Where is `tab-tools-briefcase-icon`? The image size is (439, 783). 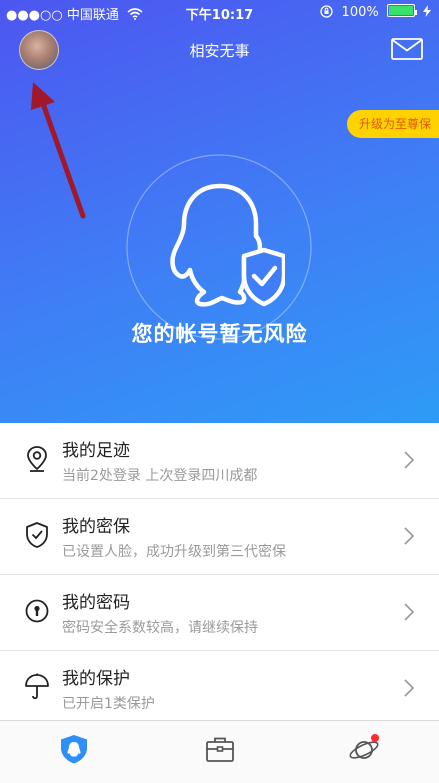
tab-tools-briefcase-icon is located at coordinates (220, 749).